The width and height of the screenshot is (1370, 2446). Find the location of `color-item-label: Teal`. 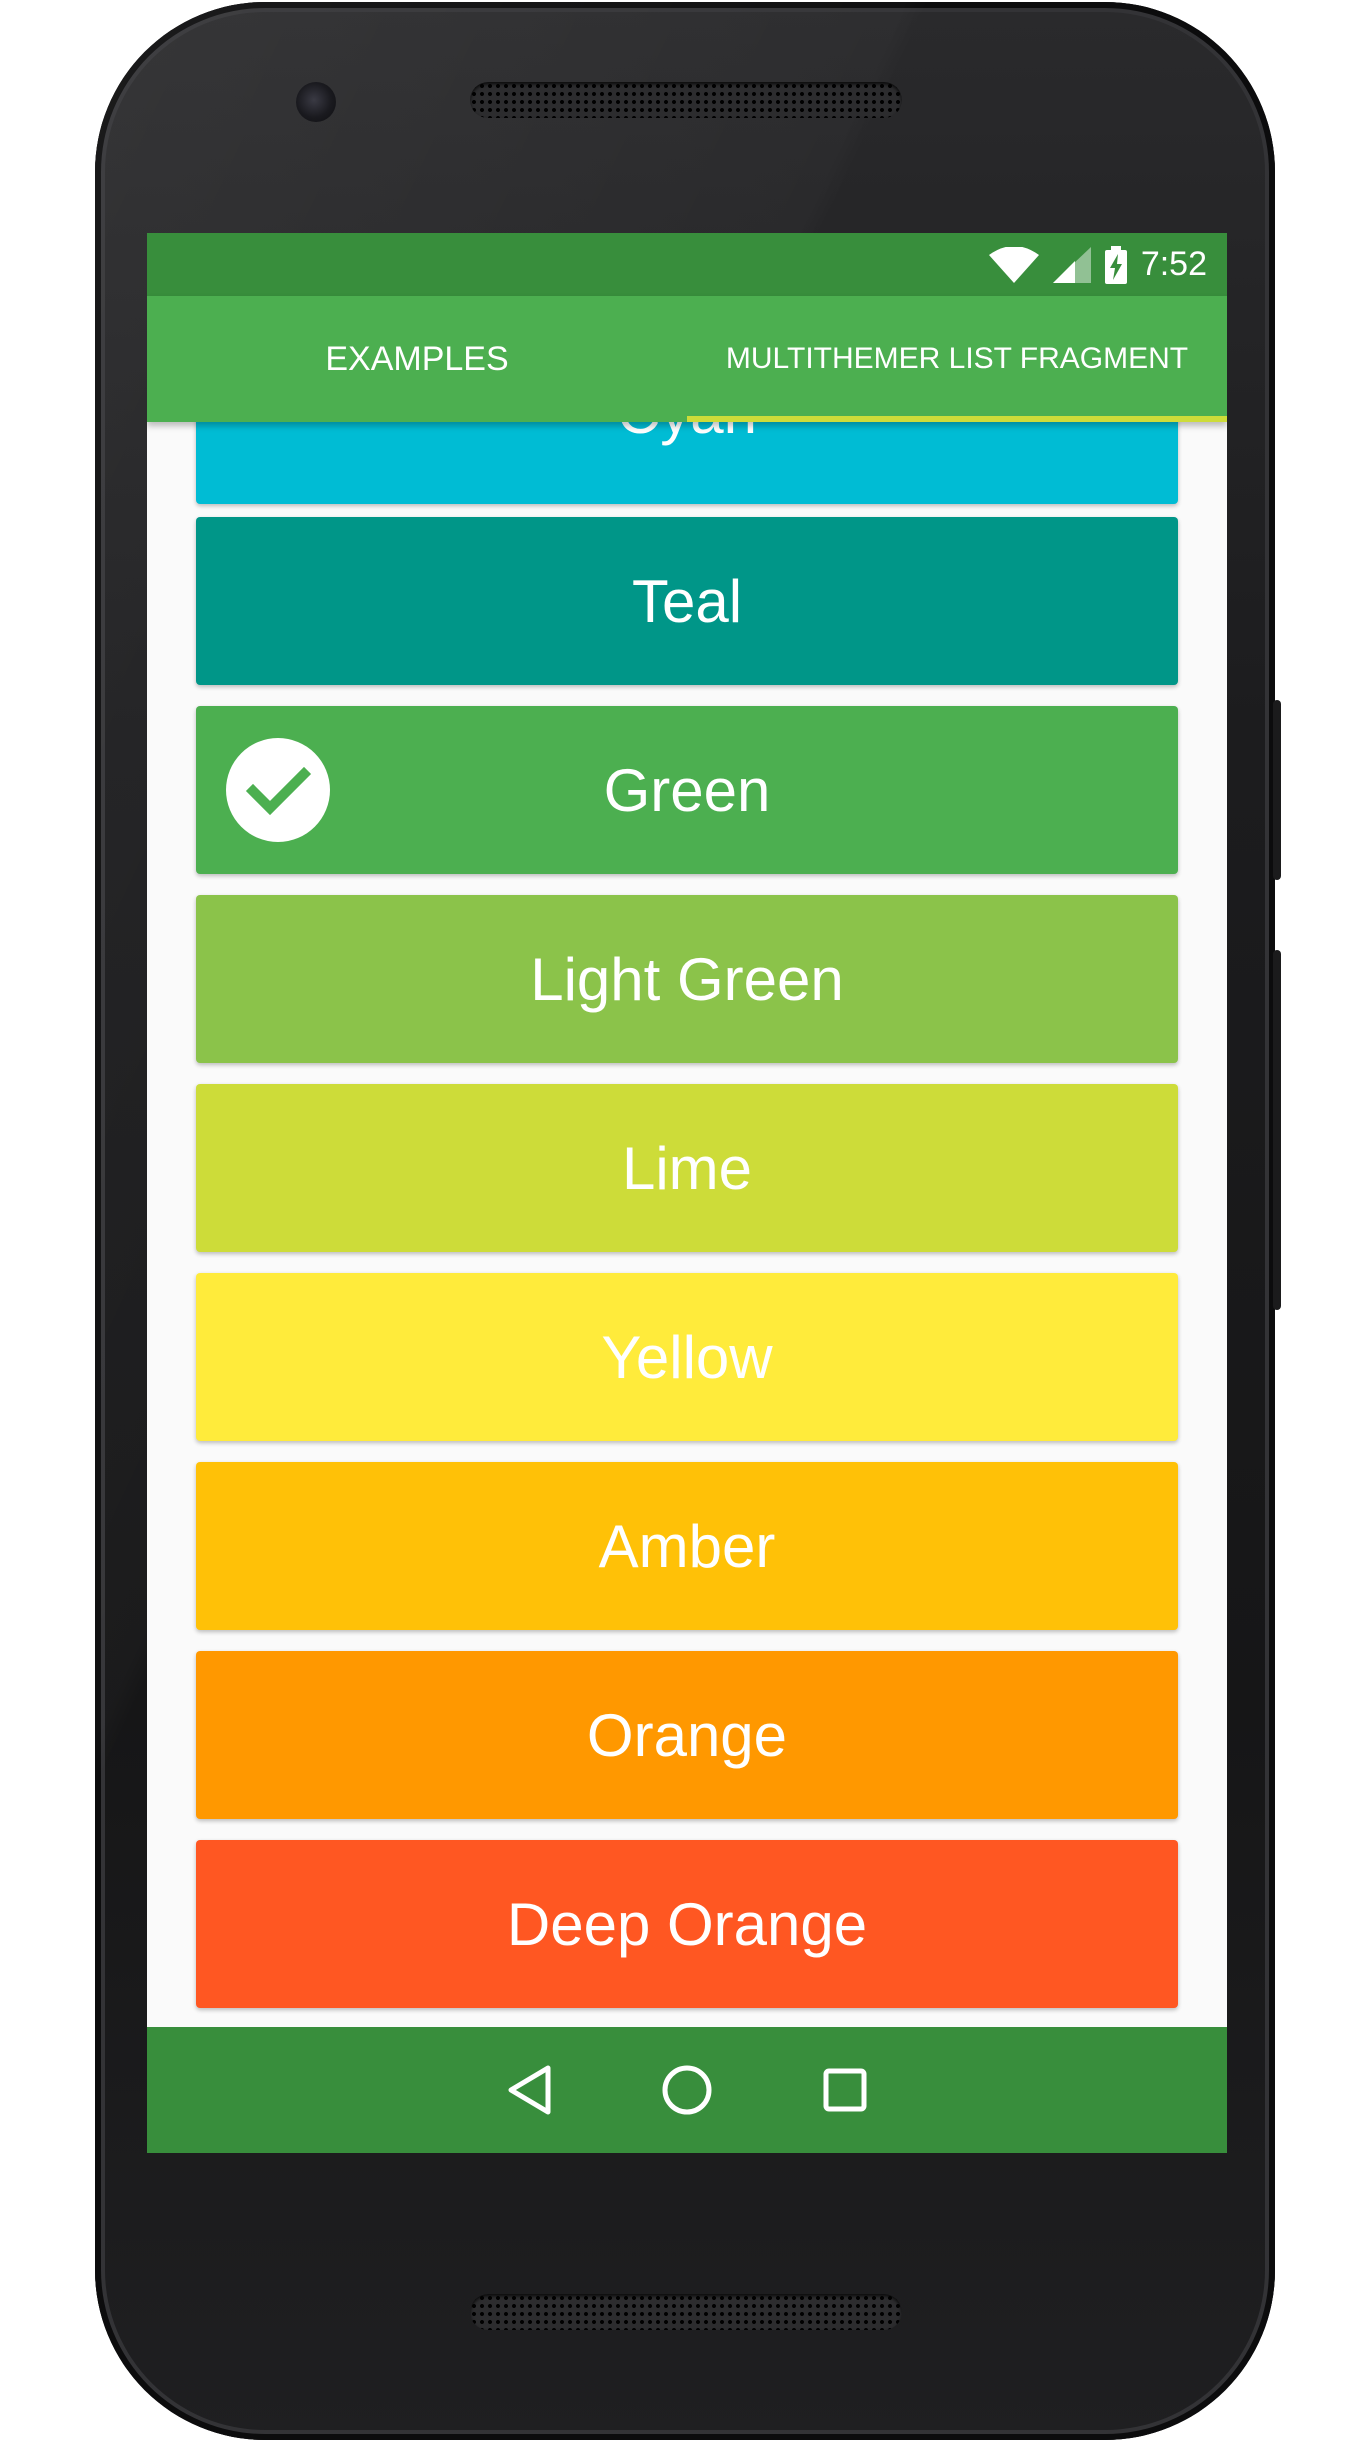

color-item-label: Teal is located at coordinates (687, 601).